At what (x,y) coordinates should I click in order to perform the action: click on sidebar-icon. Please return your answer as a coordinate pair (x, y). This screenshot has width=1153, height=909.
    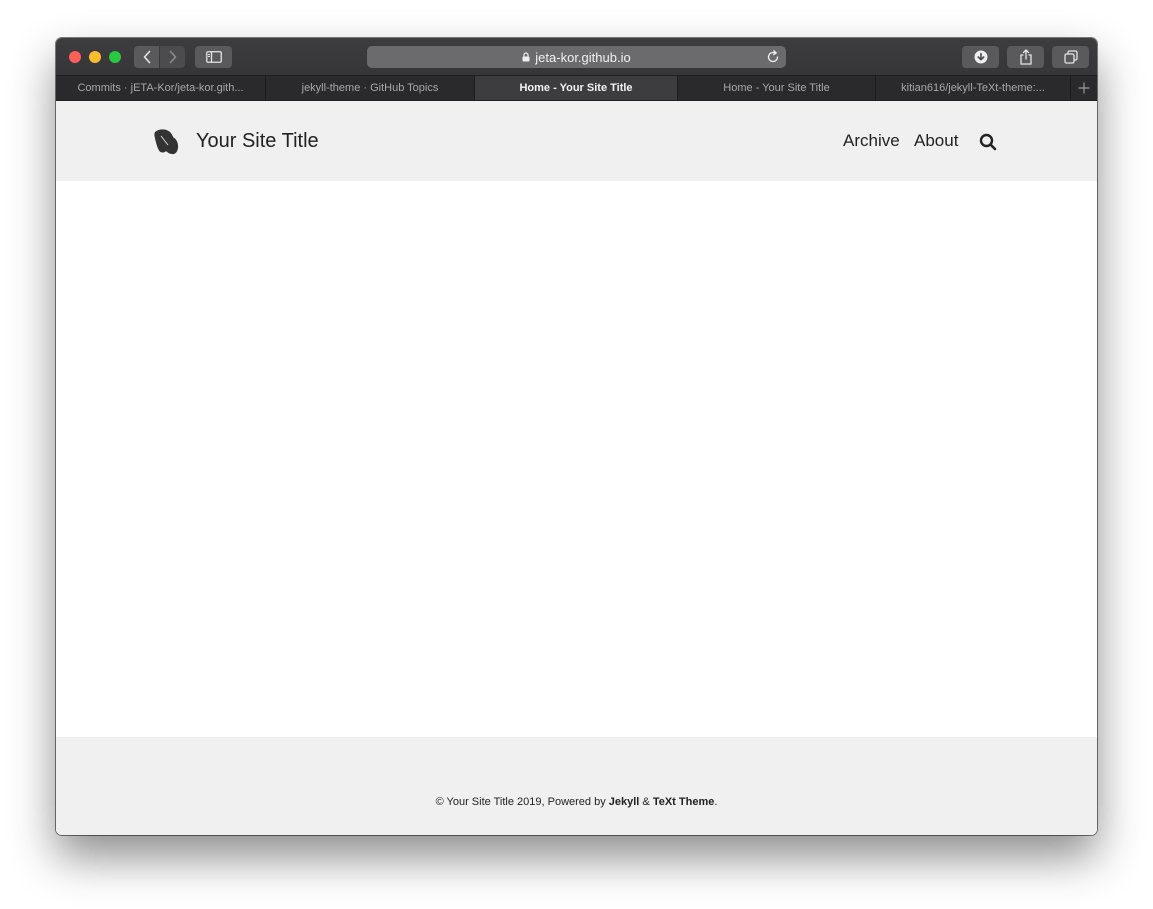
    Looking at the image, I should click on (213, 57).